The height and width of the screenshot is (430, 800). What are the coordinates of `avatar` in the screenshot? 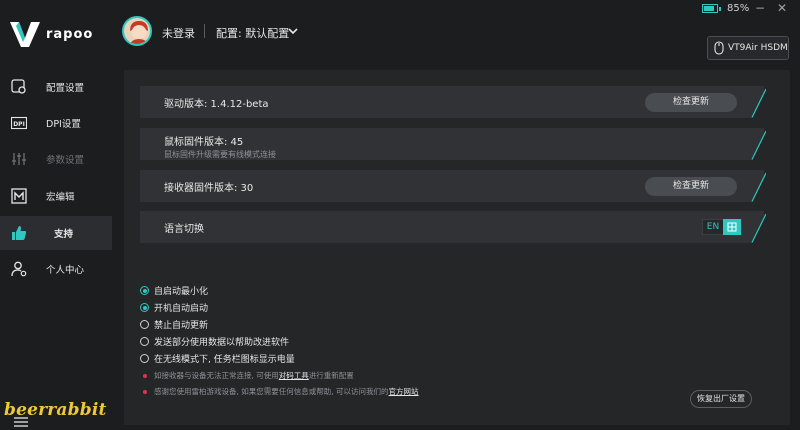 It's located at (137, 31).